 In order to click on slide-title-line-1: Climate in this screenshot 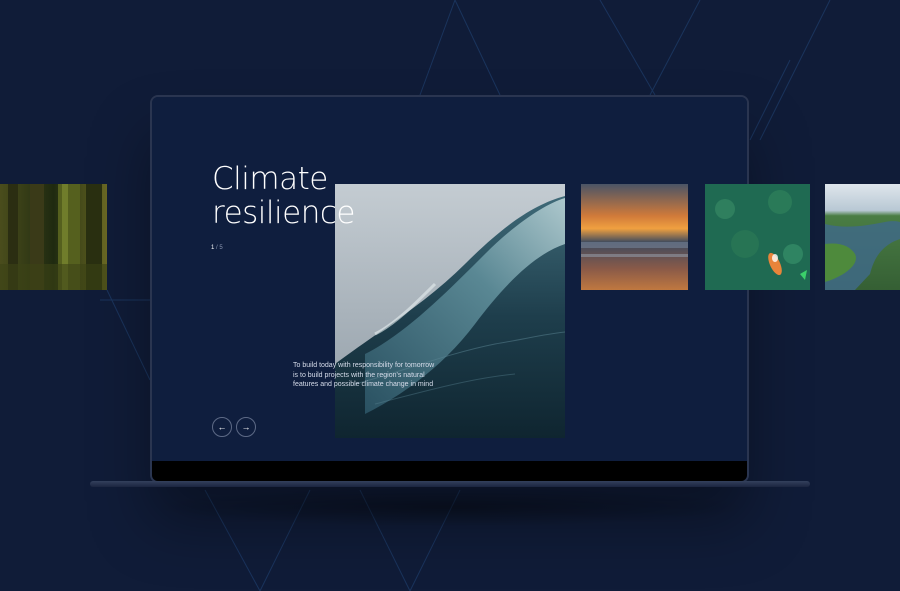, I will do `click(270, 179)`.